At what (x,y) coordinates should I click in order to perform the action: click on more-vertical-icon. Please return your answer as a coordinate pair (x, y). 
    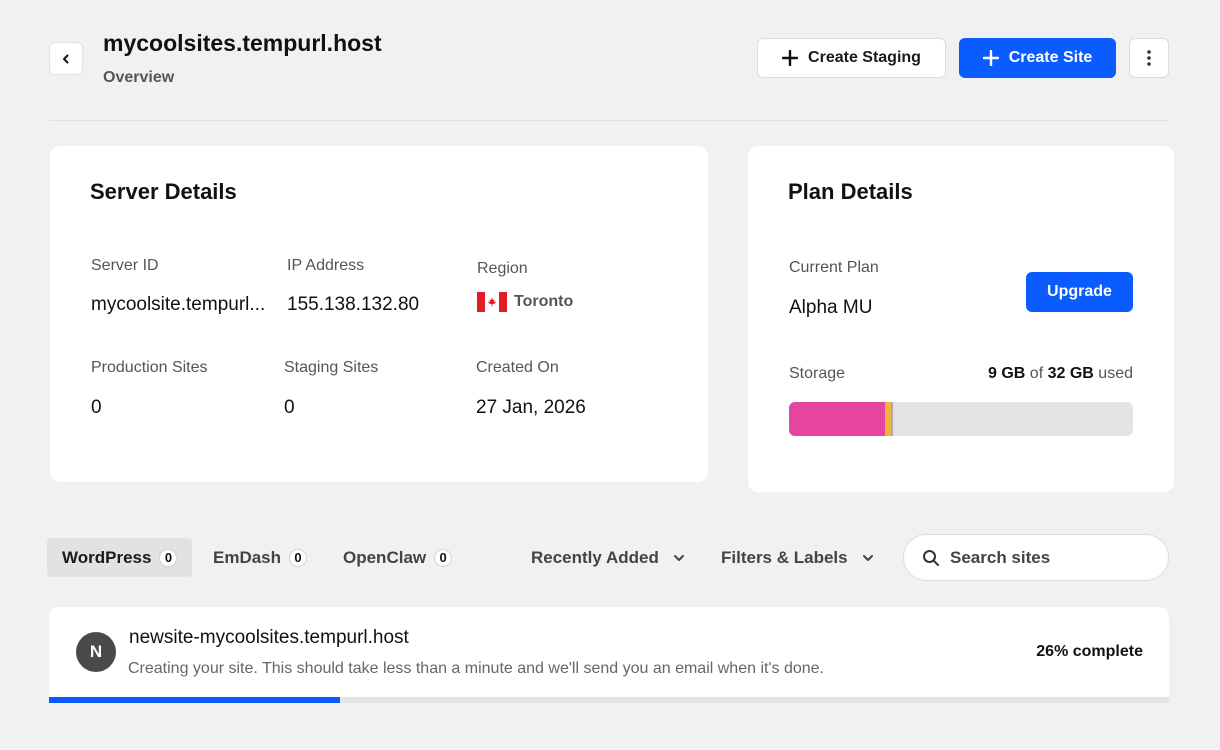
    Looking at the image, I should click on (1149, 58).